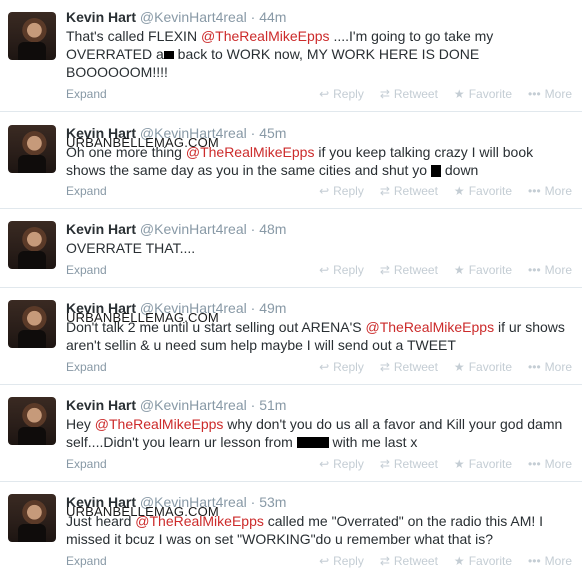 The width and height of the screenshot is (582, 577). Describe the element at coordinates (126, 152) in the screenshot. I see `text-segment: Oh one more thing` at that location.